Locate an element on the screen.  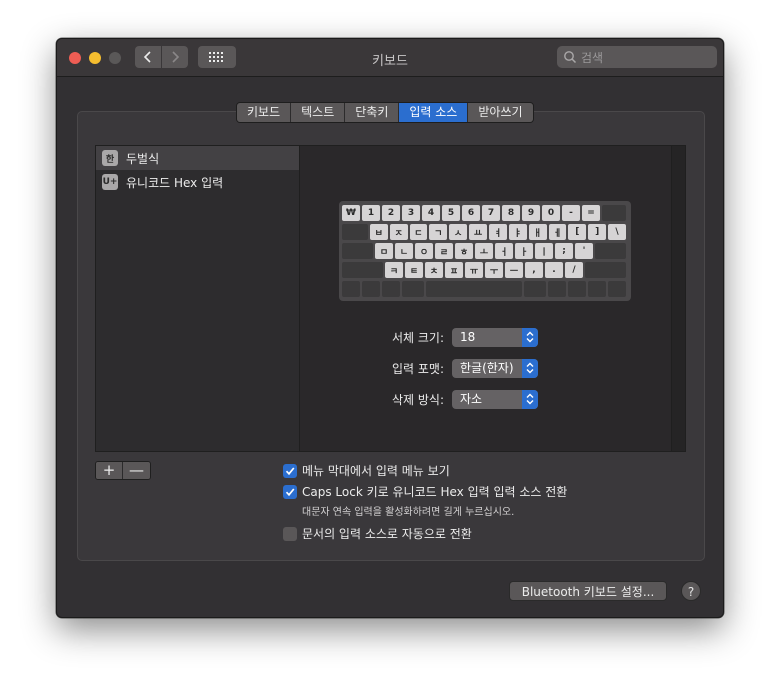
source-label: 유니코드 Hex 입력 is located at coordinates (175, 182).